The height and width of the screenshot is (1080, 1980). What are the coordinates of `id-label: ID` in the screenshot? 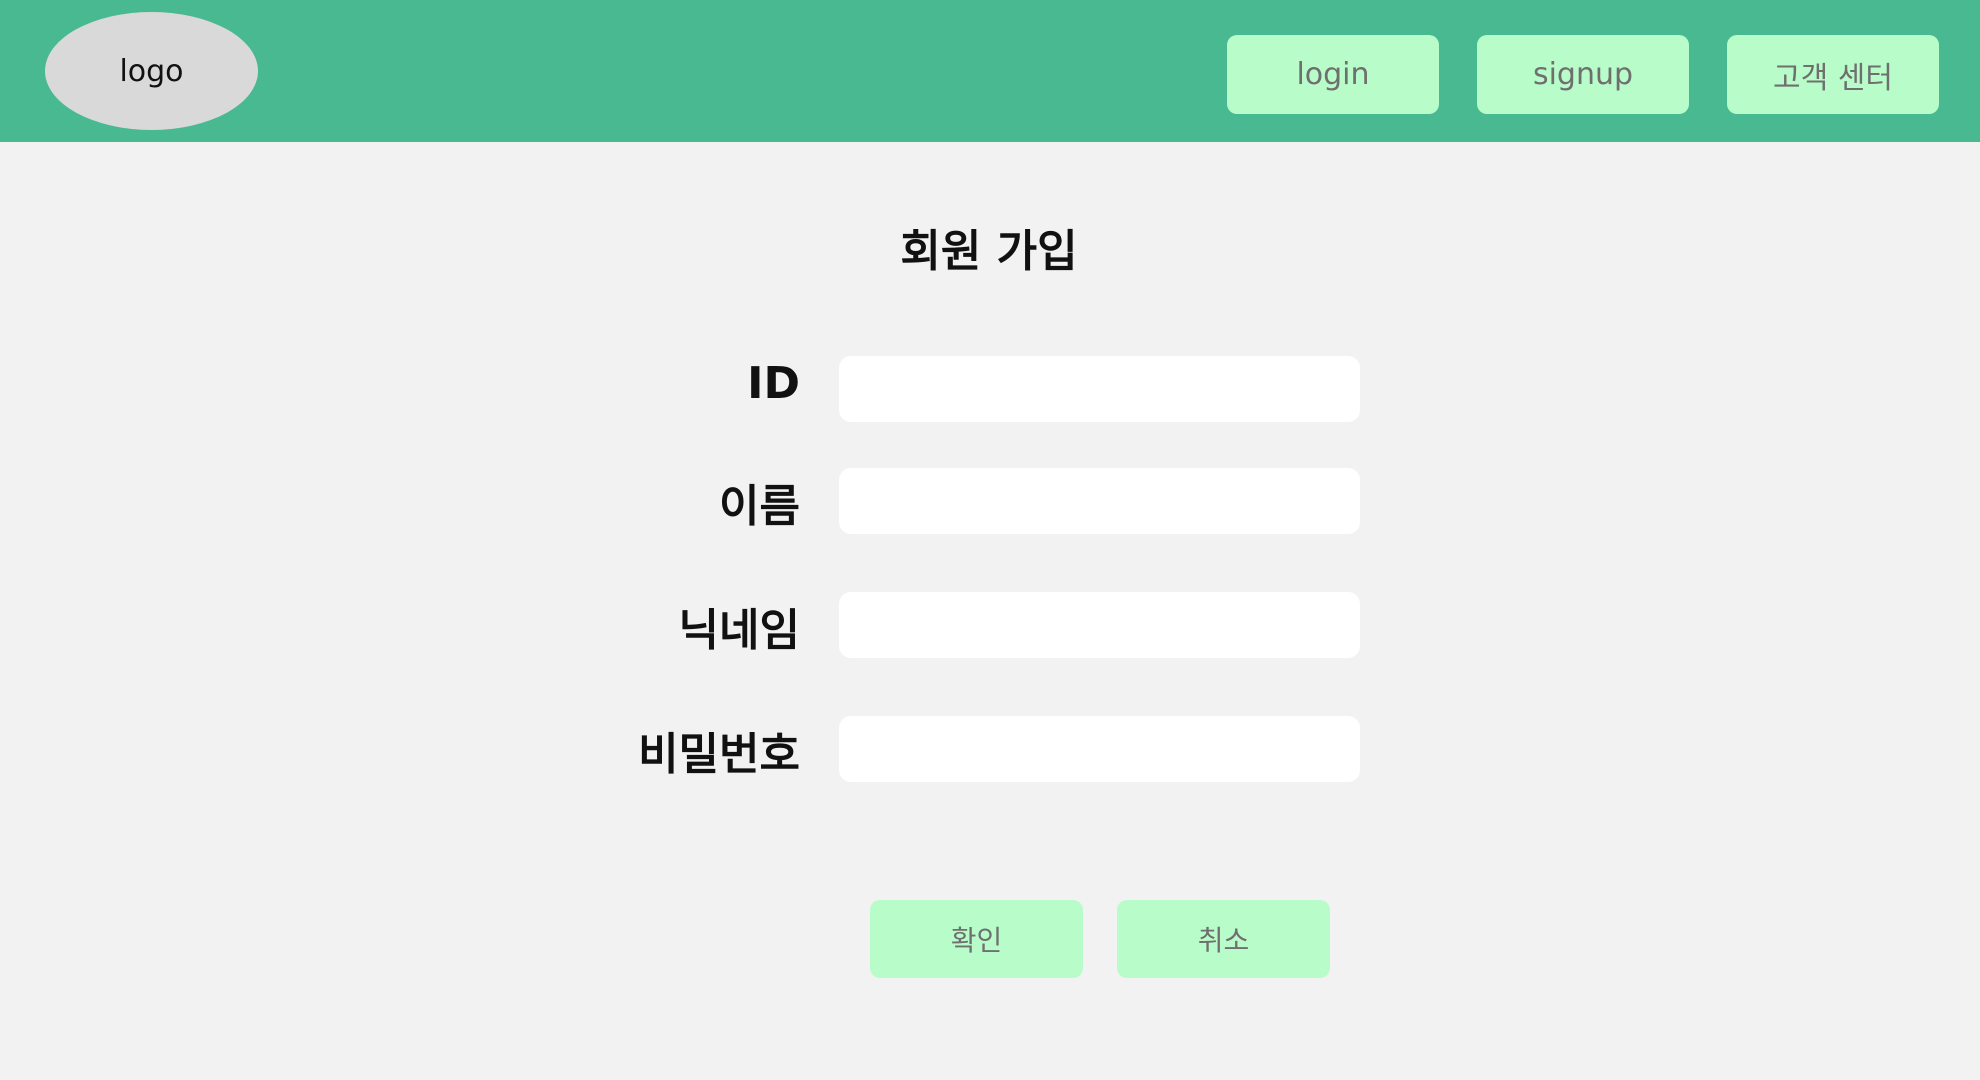 It's located at (773, 383).